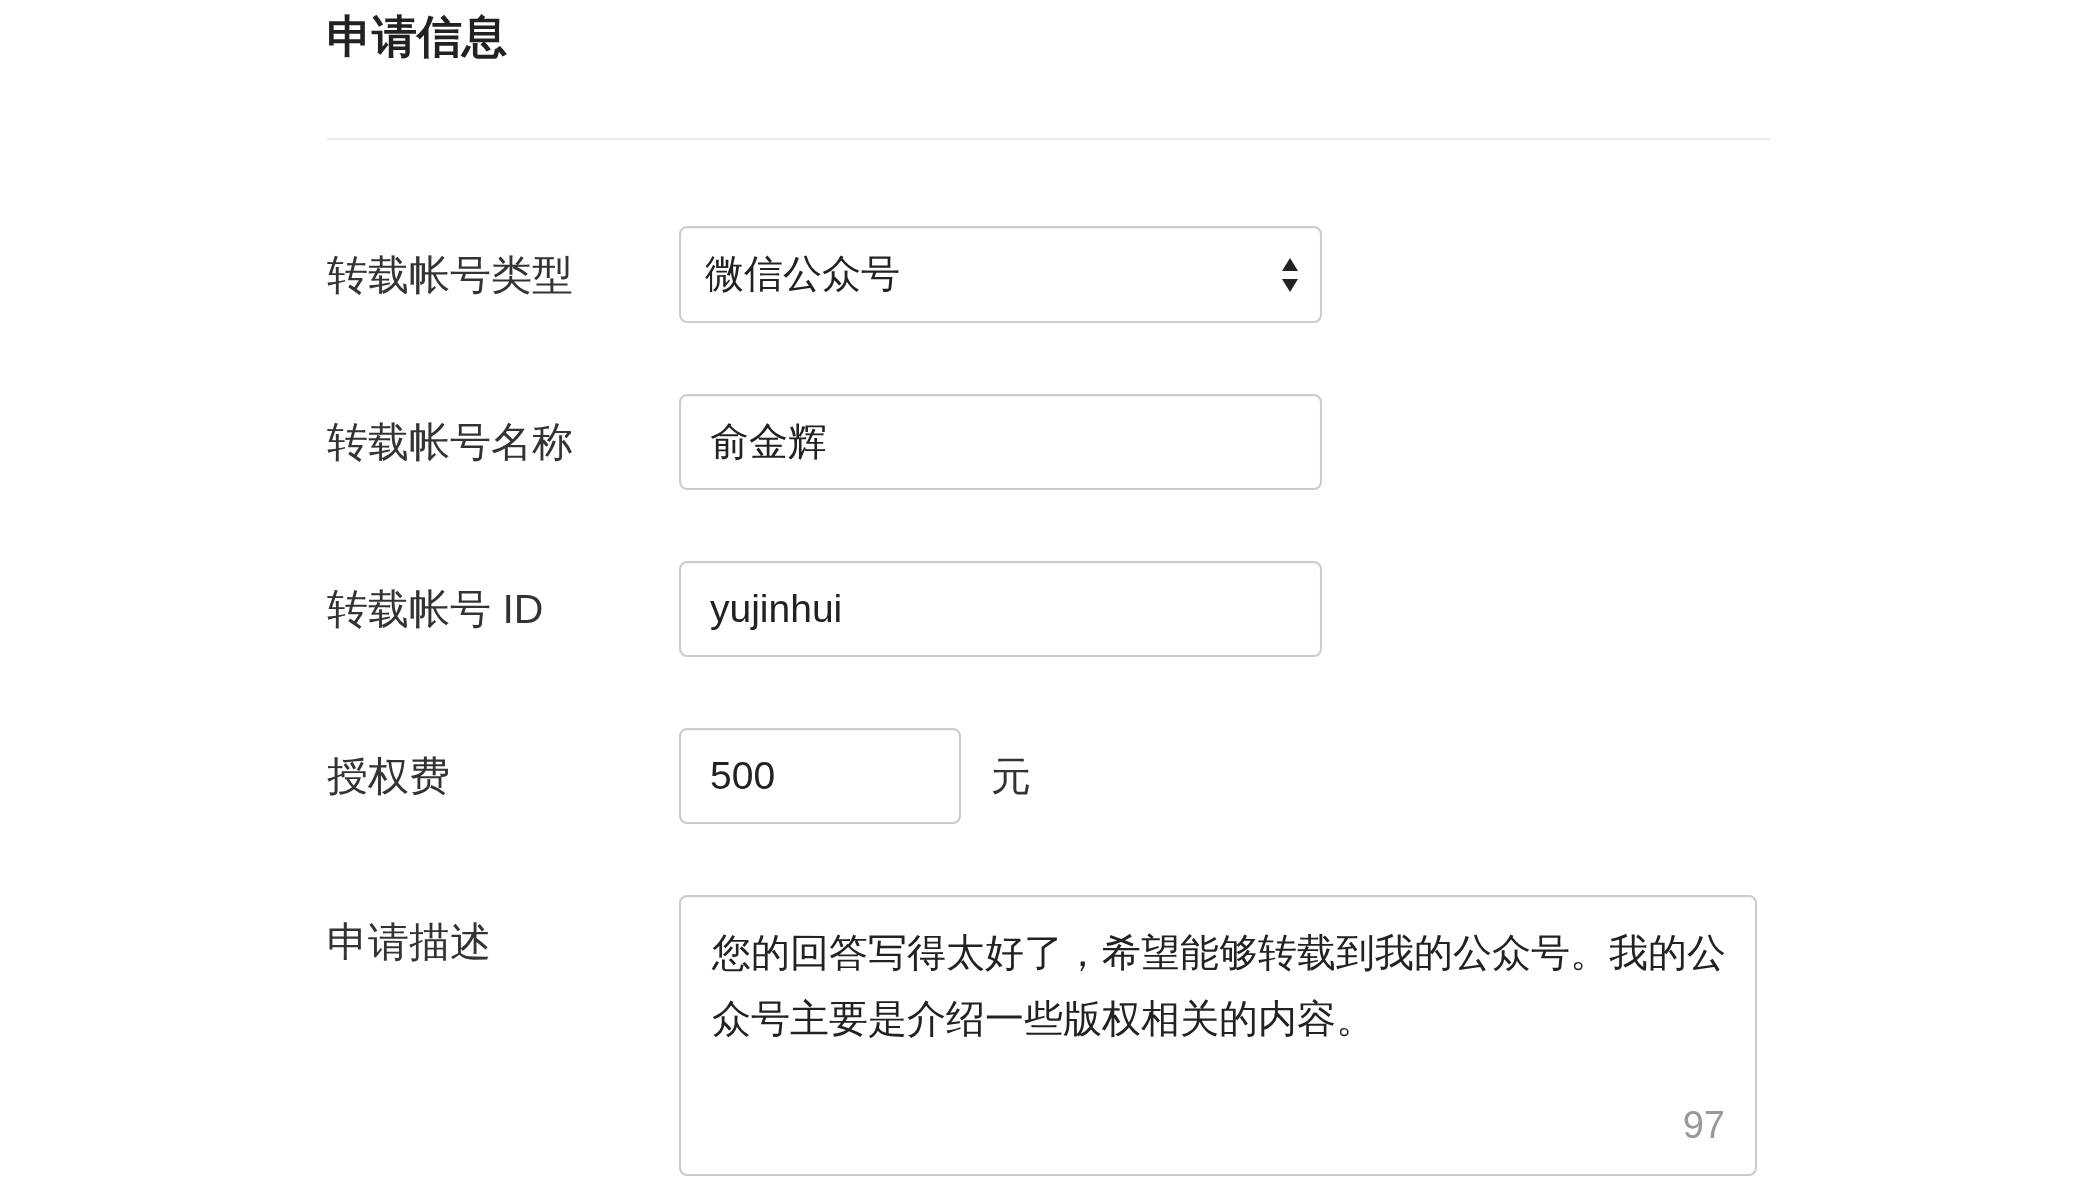  Describe the element at coordinates (1218, 1035) in the screenshot. I see `description-textarea: 您的回答写得太好了，希望能够转载到我的公众号。我的公众号主要是介绍一些版权相关的内容。 97` at that location.